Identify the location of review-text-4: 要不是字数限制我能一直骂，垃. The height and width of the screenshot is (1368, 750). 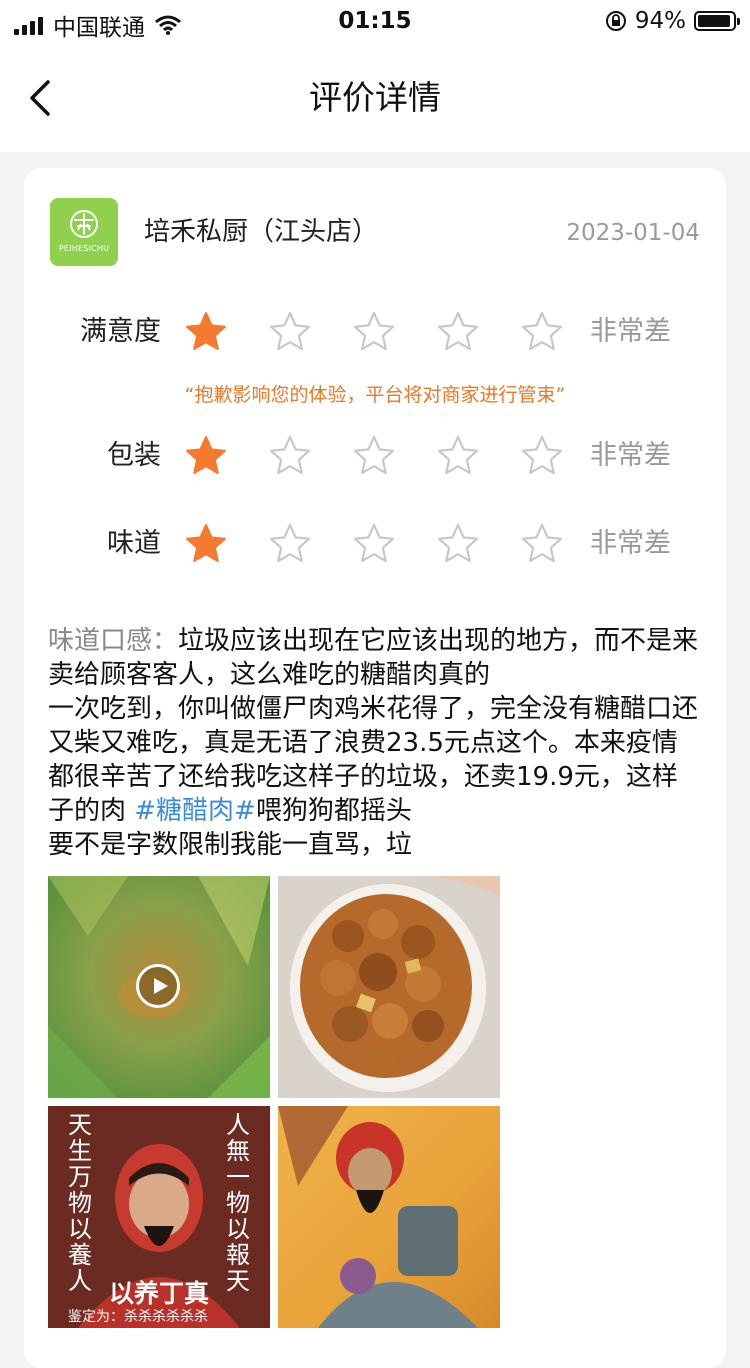
(230, 845).